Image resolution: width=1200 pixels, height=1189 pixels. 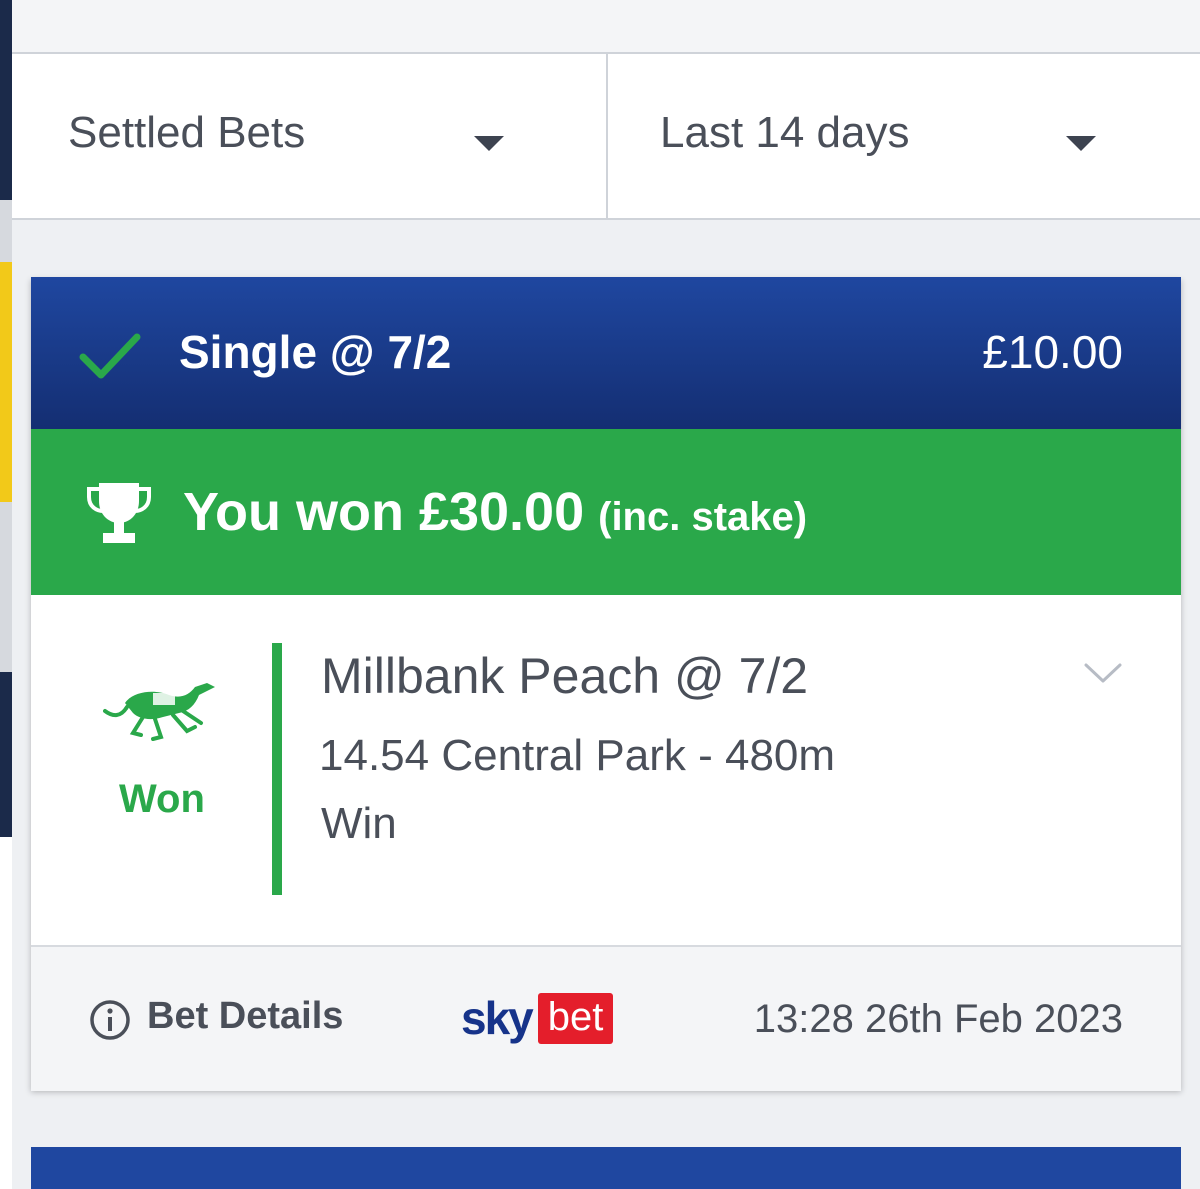 What do you see at coordinates (159, 712) in the screenshot?
I see `greyhound-icon` at bounding box center [159, 712].